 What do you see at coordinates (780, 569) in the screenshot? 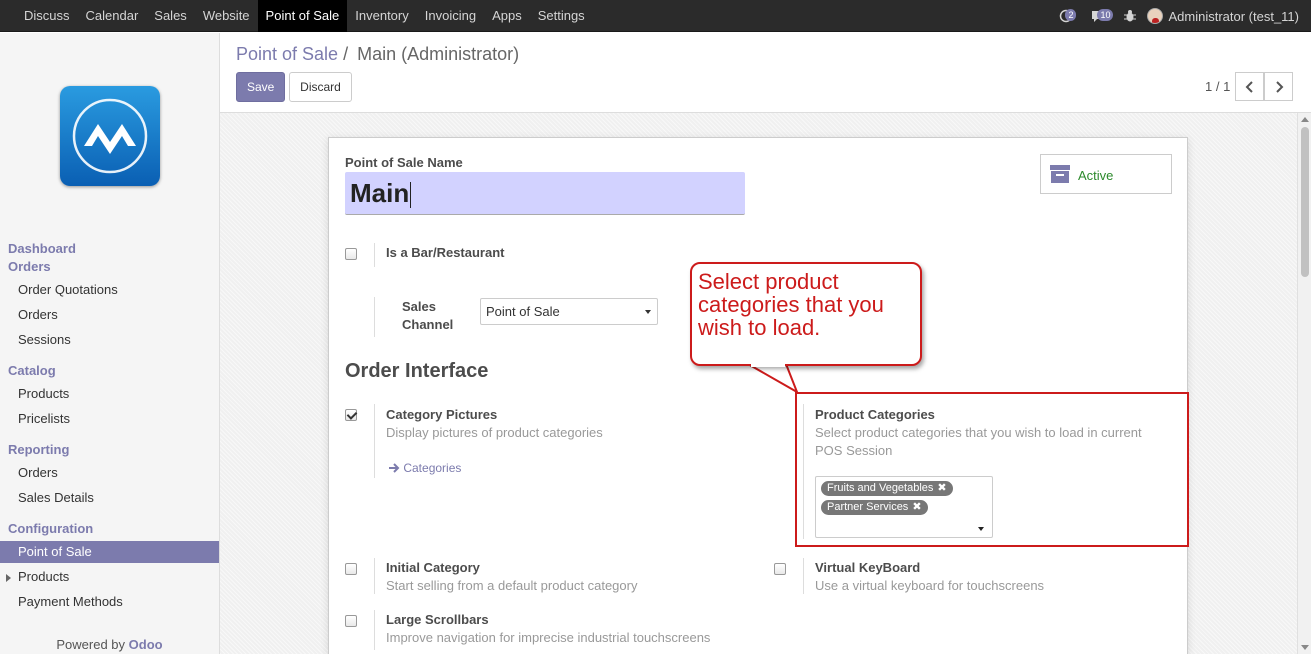
I see `virtual-keyboard-checkbox` at bounding box center [780, 569].